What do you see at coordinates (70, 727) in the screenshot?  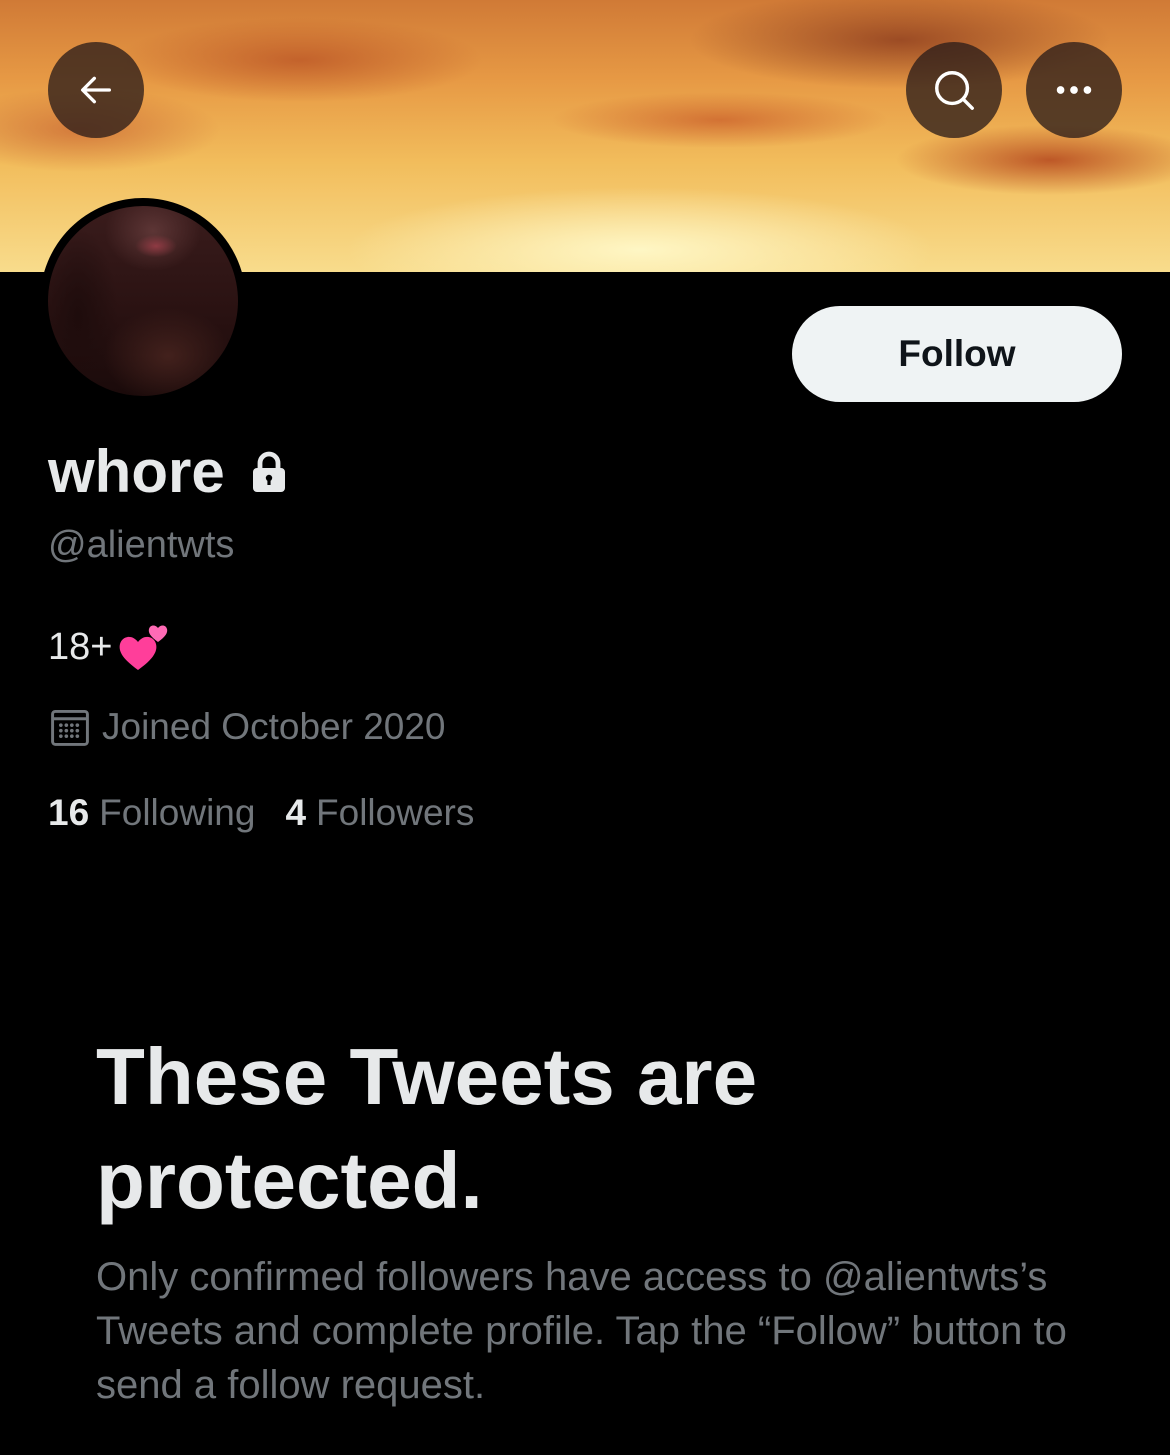 I see `calendar-icon` at bounding box center [70, 727].